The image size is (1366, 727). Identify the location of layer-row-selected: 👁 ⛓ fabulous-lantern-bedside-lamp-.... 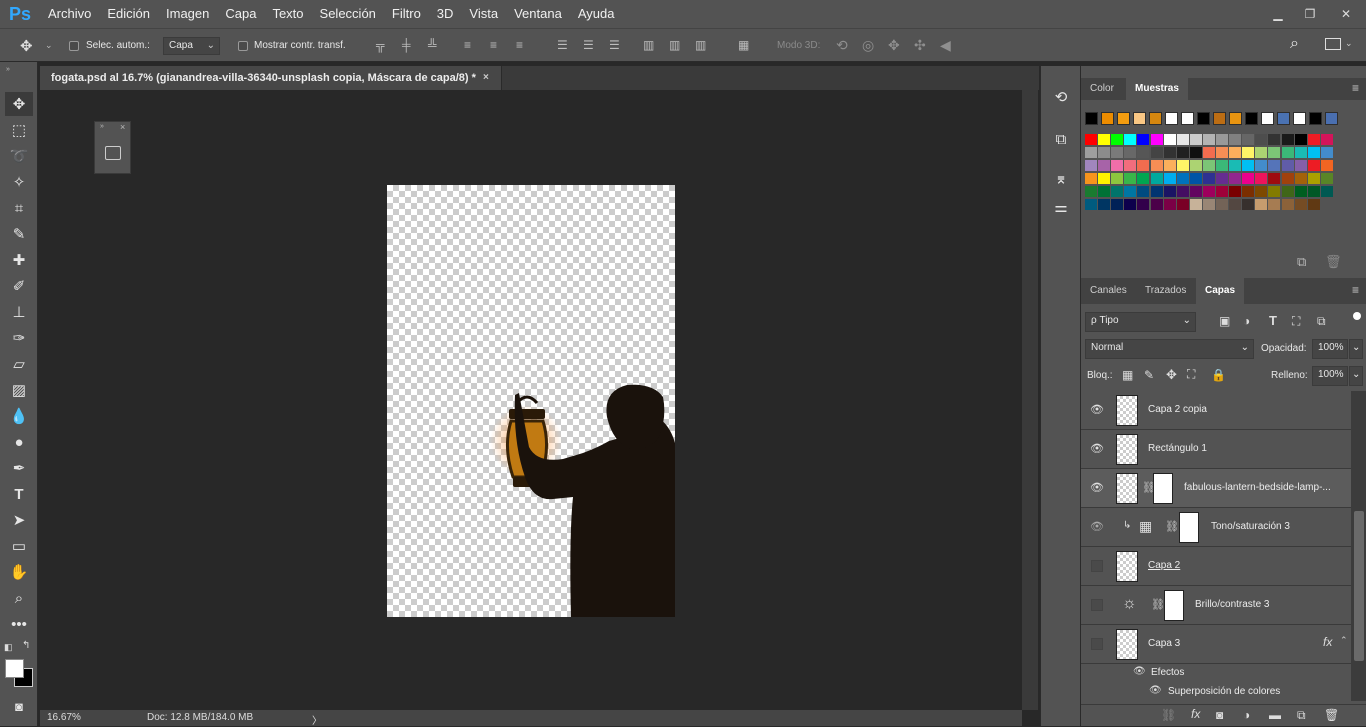
(1216, 488).